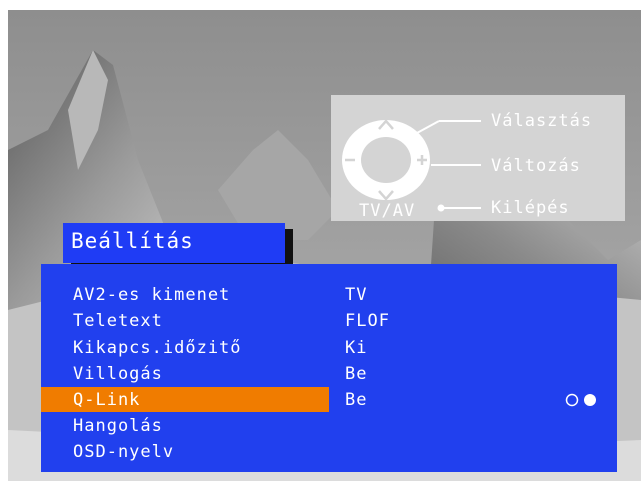 This screenshot has height=481, width=641. I want to click on menu-item-label: Hangolás, so click(118, 426).